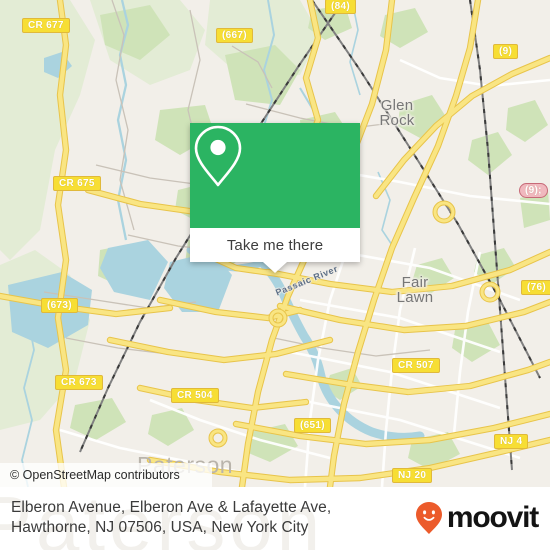 This screenshot has width=550, height=550. I want to click on moovit-smiley-pin-icon, so click(428, 518).